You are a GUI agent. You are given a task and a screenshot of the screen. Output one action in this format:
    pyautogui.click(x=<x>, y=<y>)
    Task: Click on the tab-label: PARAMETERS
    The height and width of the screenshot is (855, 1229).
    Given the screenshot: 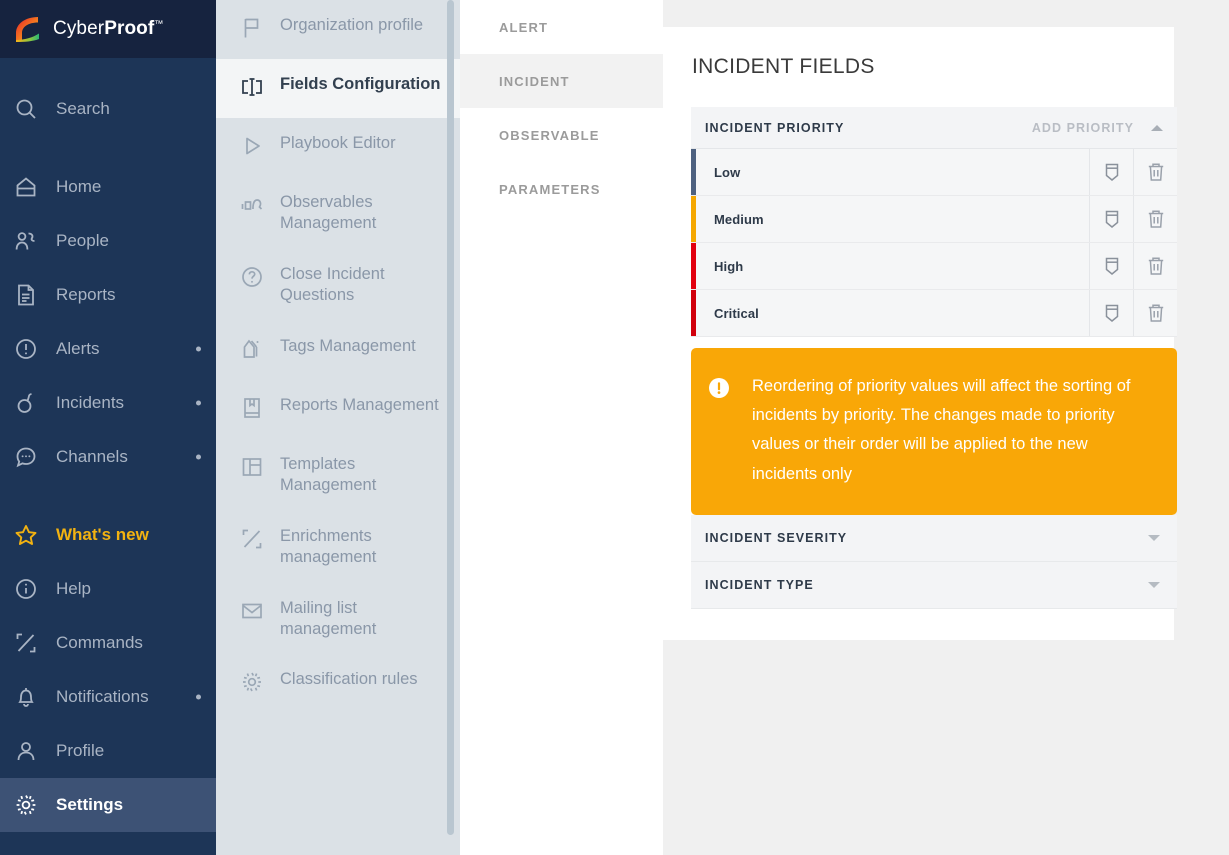 What is the action you would take?
    pyautogui.click(x=550, y=189)
    